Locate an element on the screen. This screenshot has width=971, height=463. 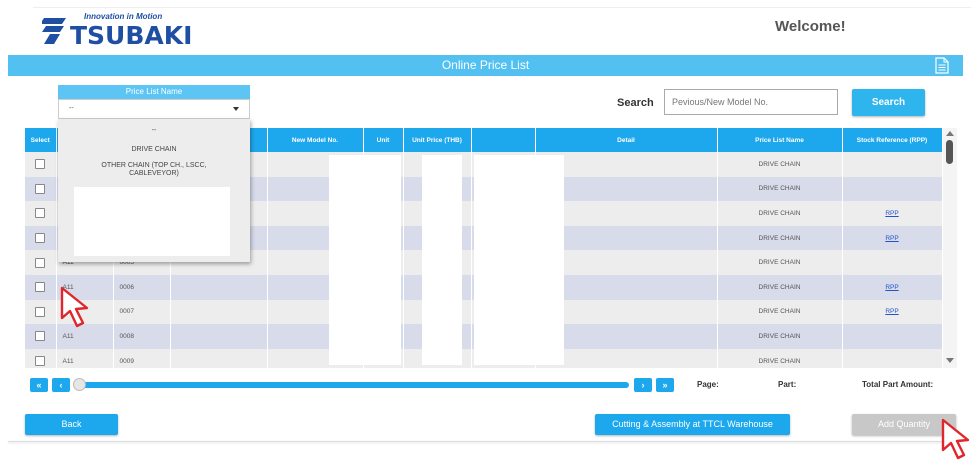
cell-group: A11 is located at coordinates (85, 358).